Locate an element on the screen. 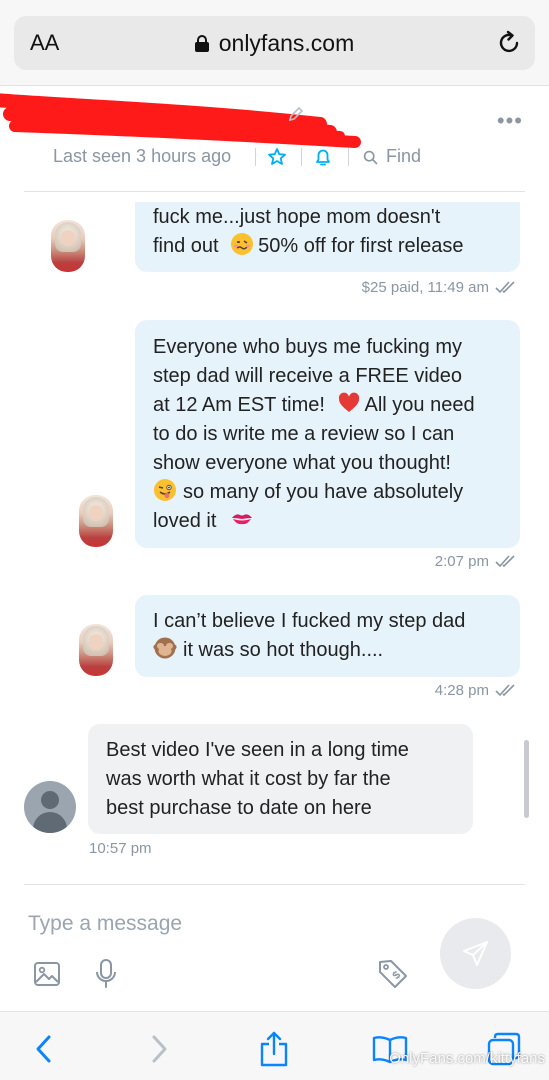 The height and width of the screenshot is (1080, 549). message-line: best purchase to date on here is located at coordinates (239, 808).